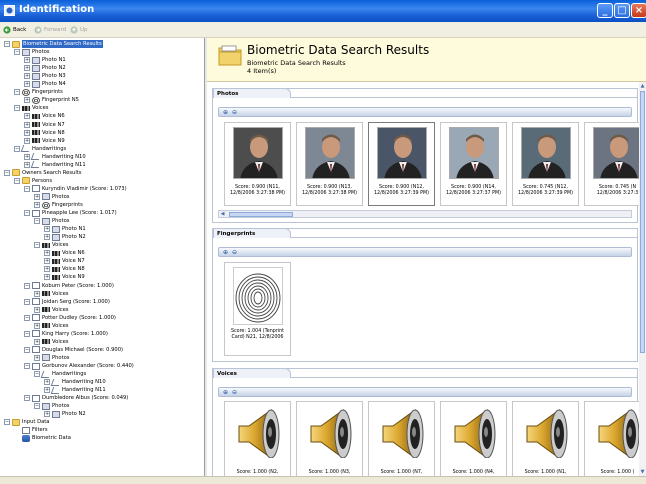 The width and height of the screenshot is (646, 484). Describe the element at coordinates (26, 422) in the screenshot. I see `tree-node: − Input Data` at that location.